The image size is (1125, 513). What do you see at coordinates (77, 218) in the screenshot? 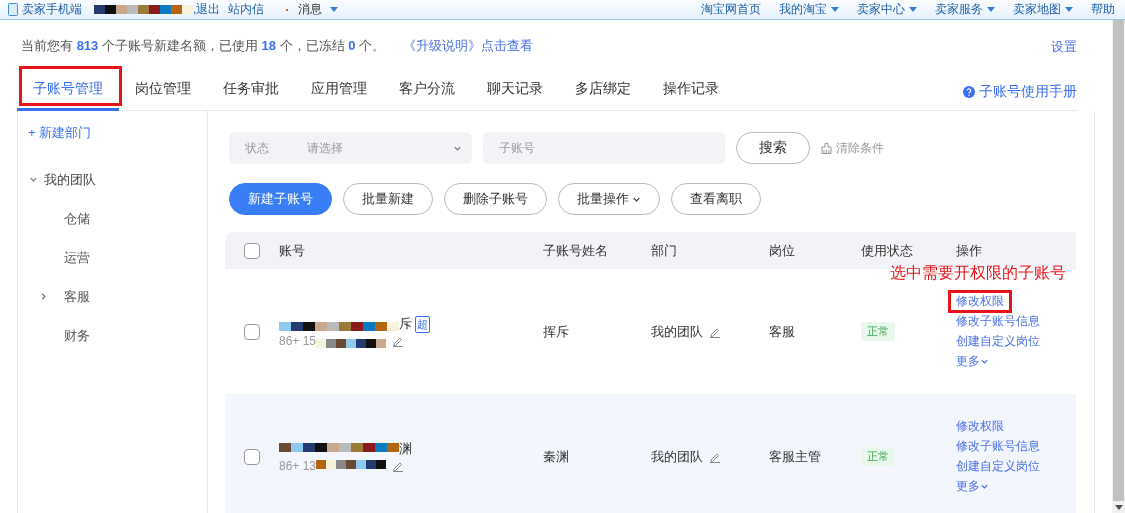
I see `department-item: 仓储` at bounding box center [77, 218].